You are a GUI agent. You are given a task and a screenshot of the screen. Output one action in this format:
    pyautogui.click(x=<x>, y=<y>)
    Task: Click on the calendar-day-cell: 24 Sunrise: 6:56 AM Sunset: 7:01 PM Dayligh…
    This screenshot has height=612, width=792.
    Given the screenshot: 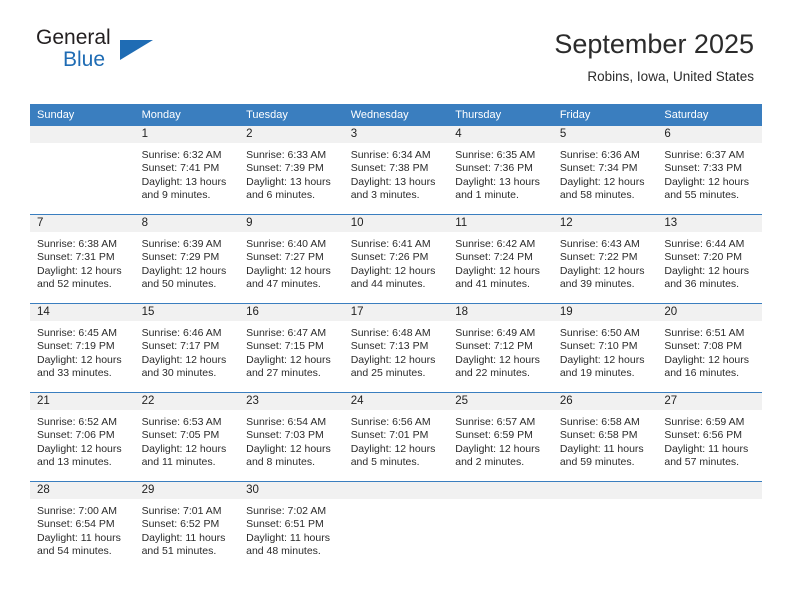 What is the action you would take?
    pyautogui.click(x=396, y=437)
    